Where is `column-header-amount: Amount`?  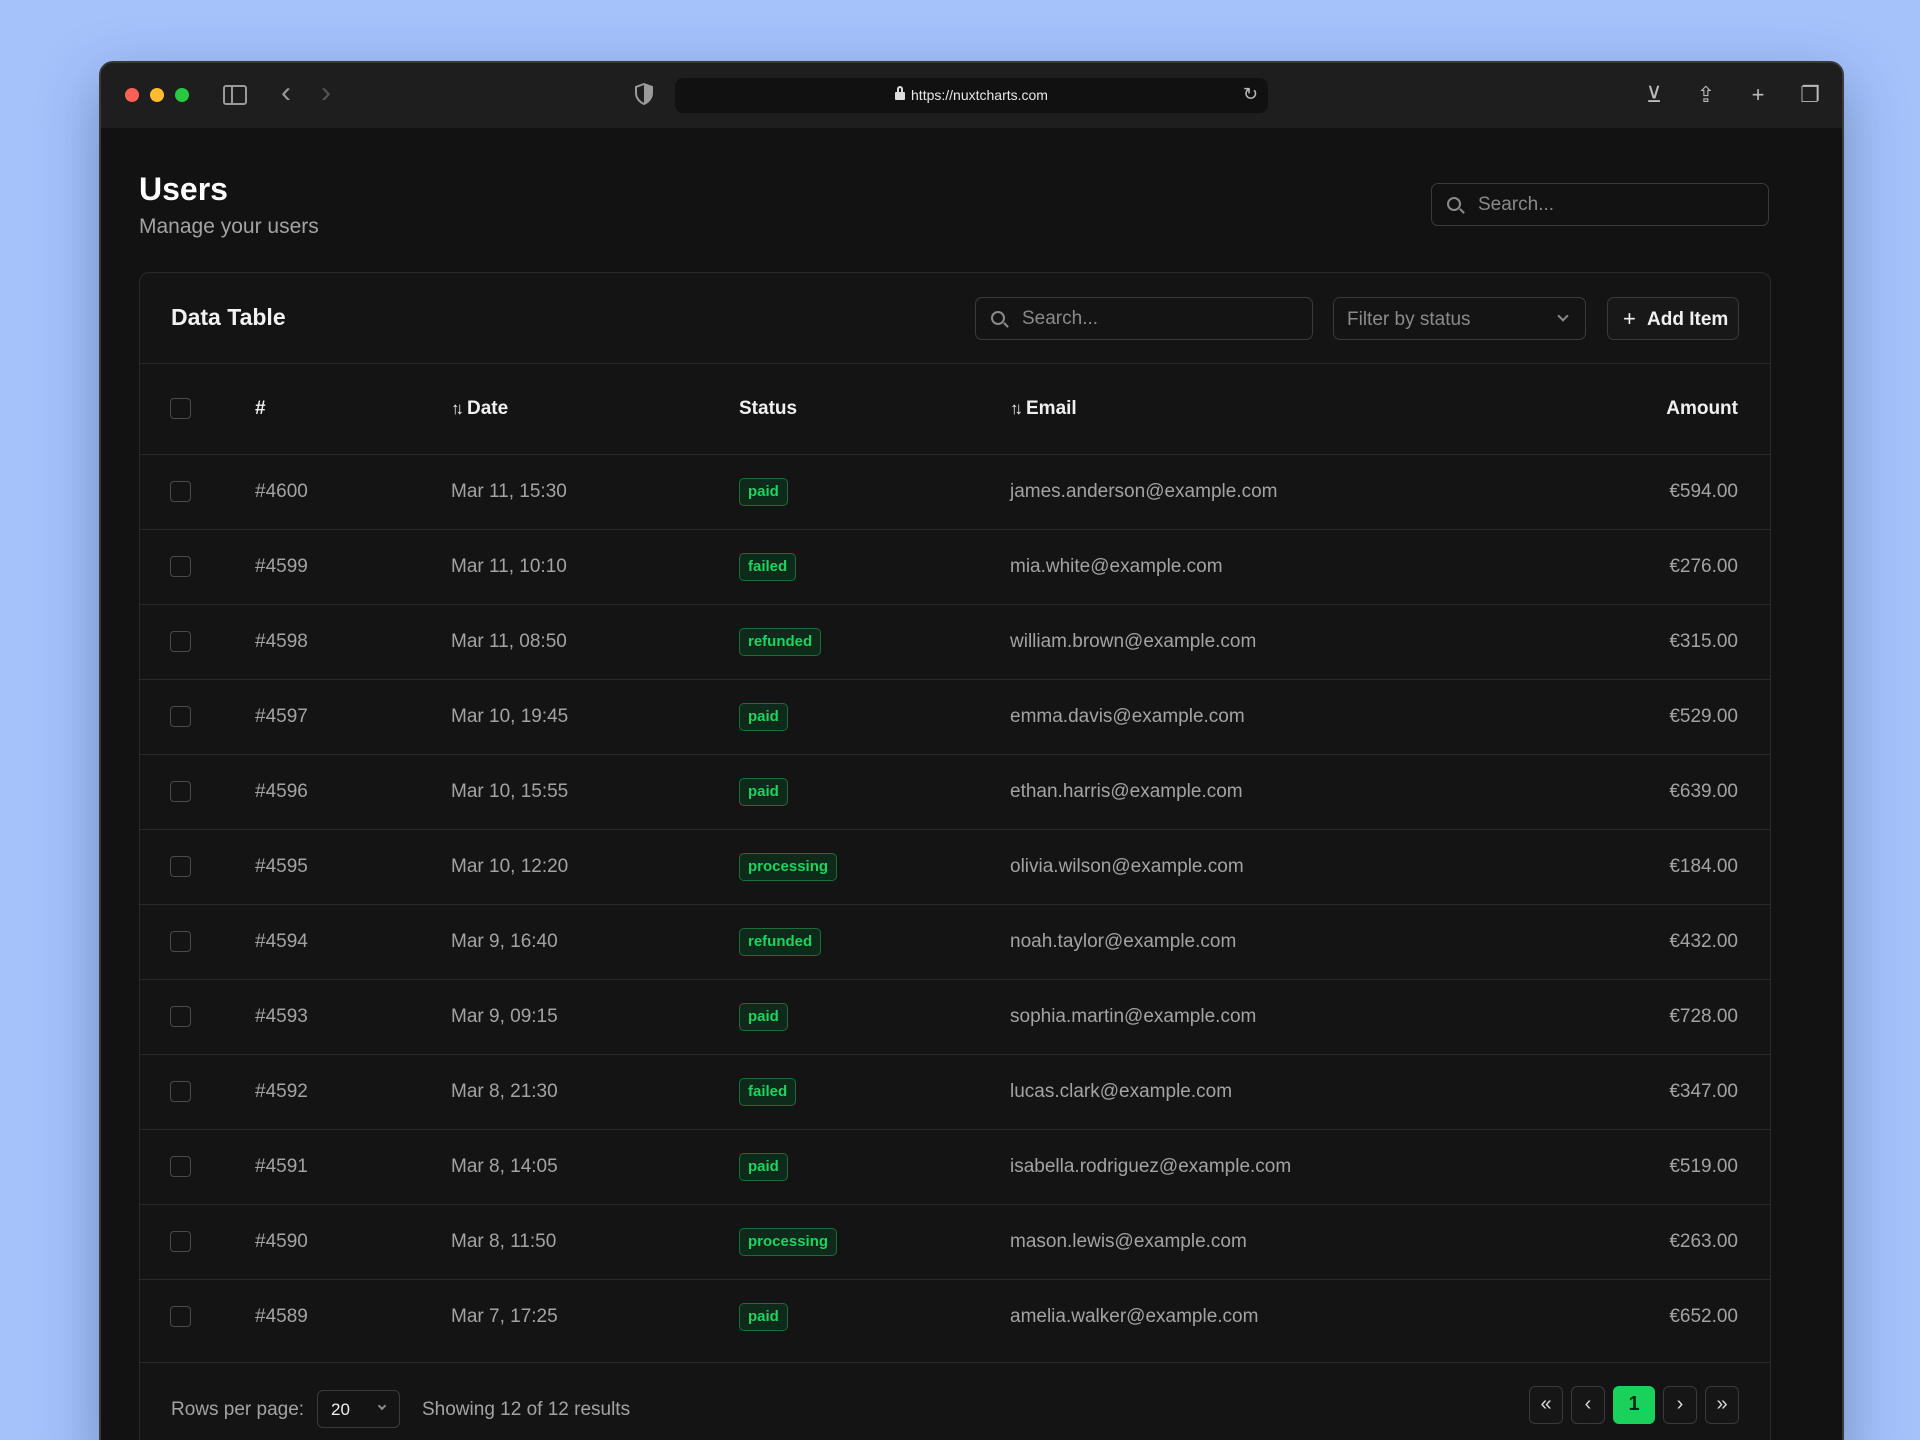 column-header-amount: Amount is located at coordinates (1702, 408).